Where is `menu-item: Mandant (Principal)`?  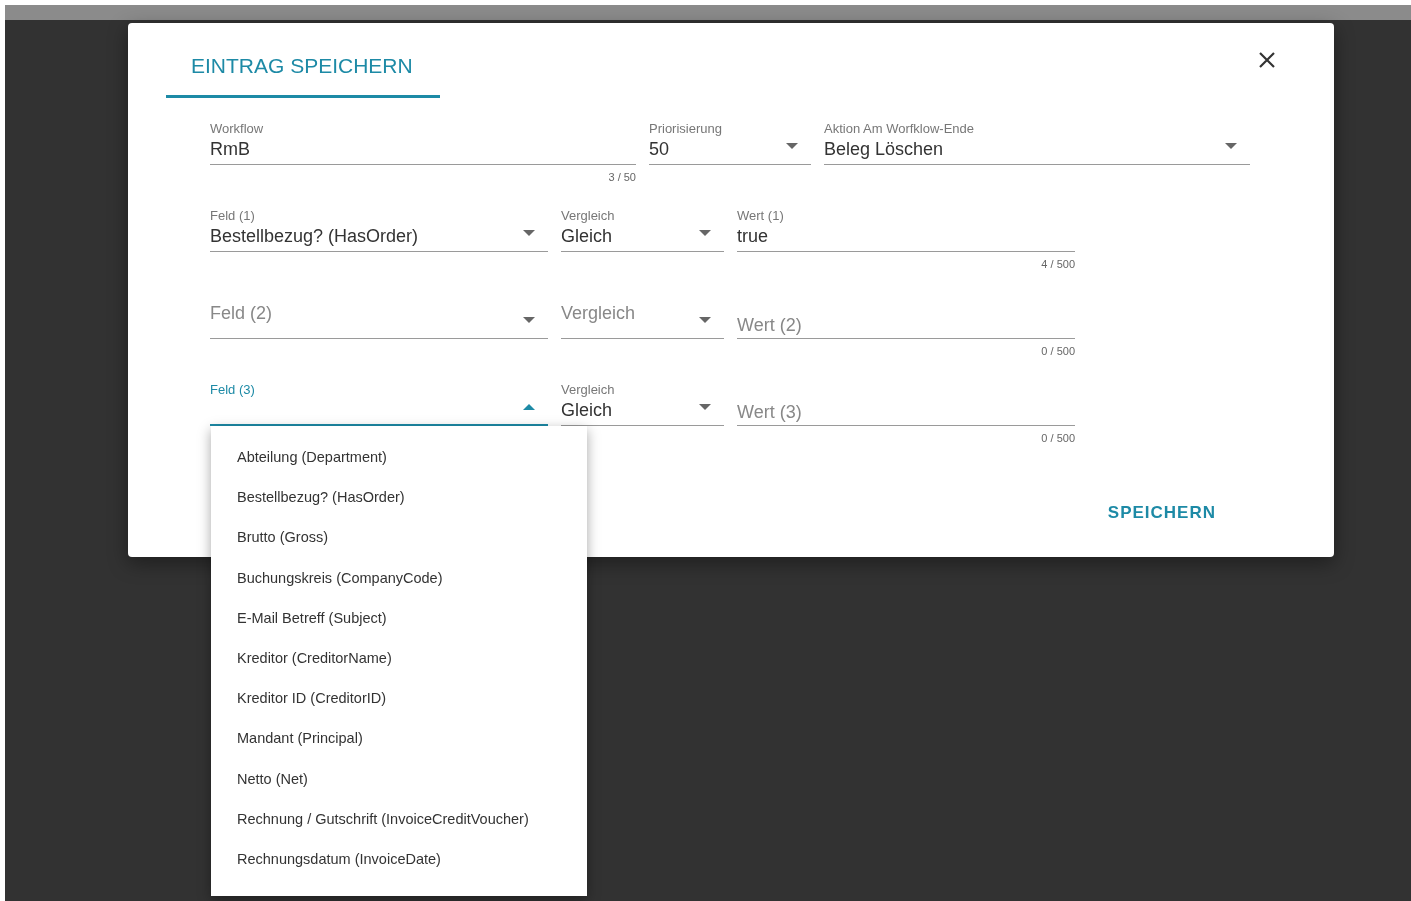
menu-item: Mandant (Principal) is located at coordinates (399, 738).